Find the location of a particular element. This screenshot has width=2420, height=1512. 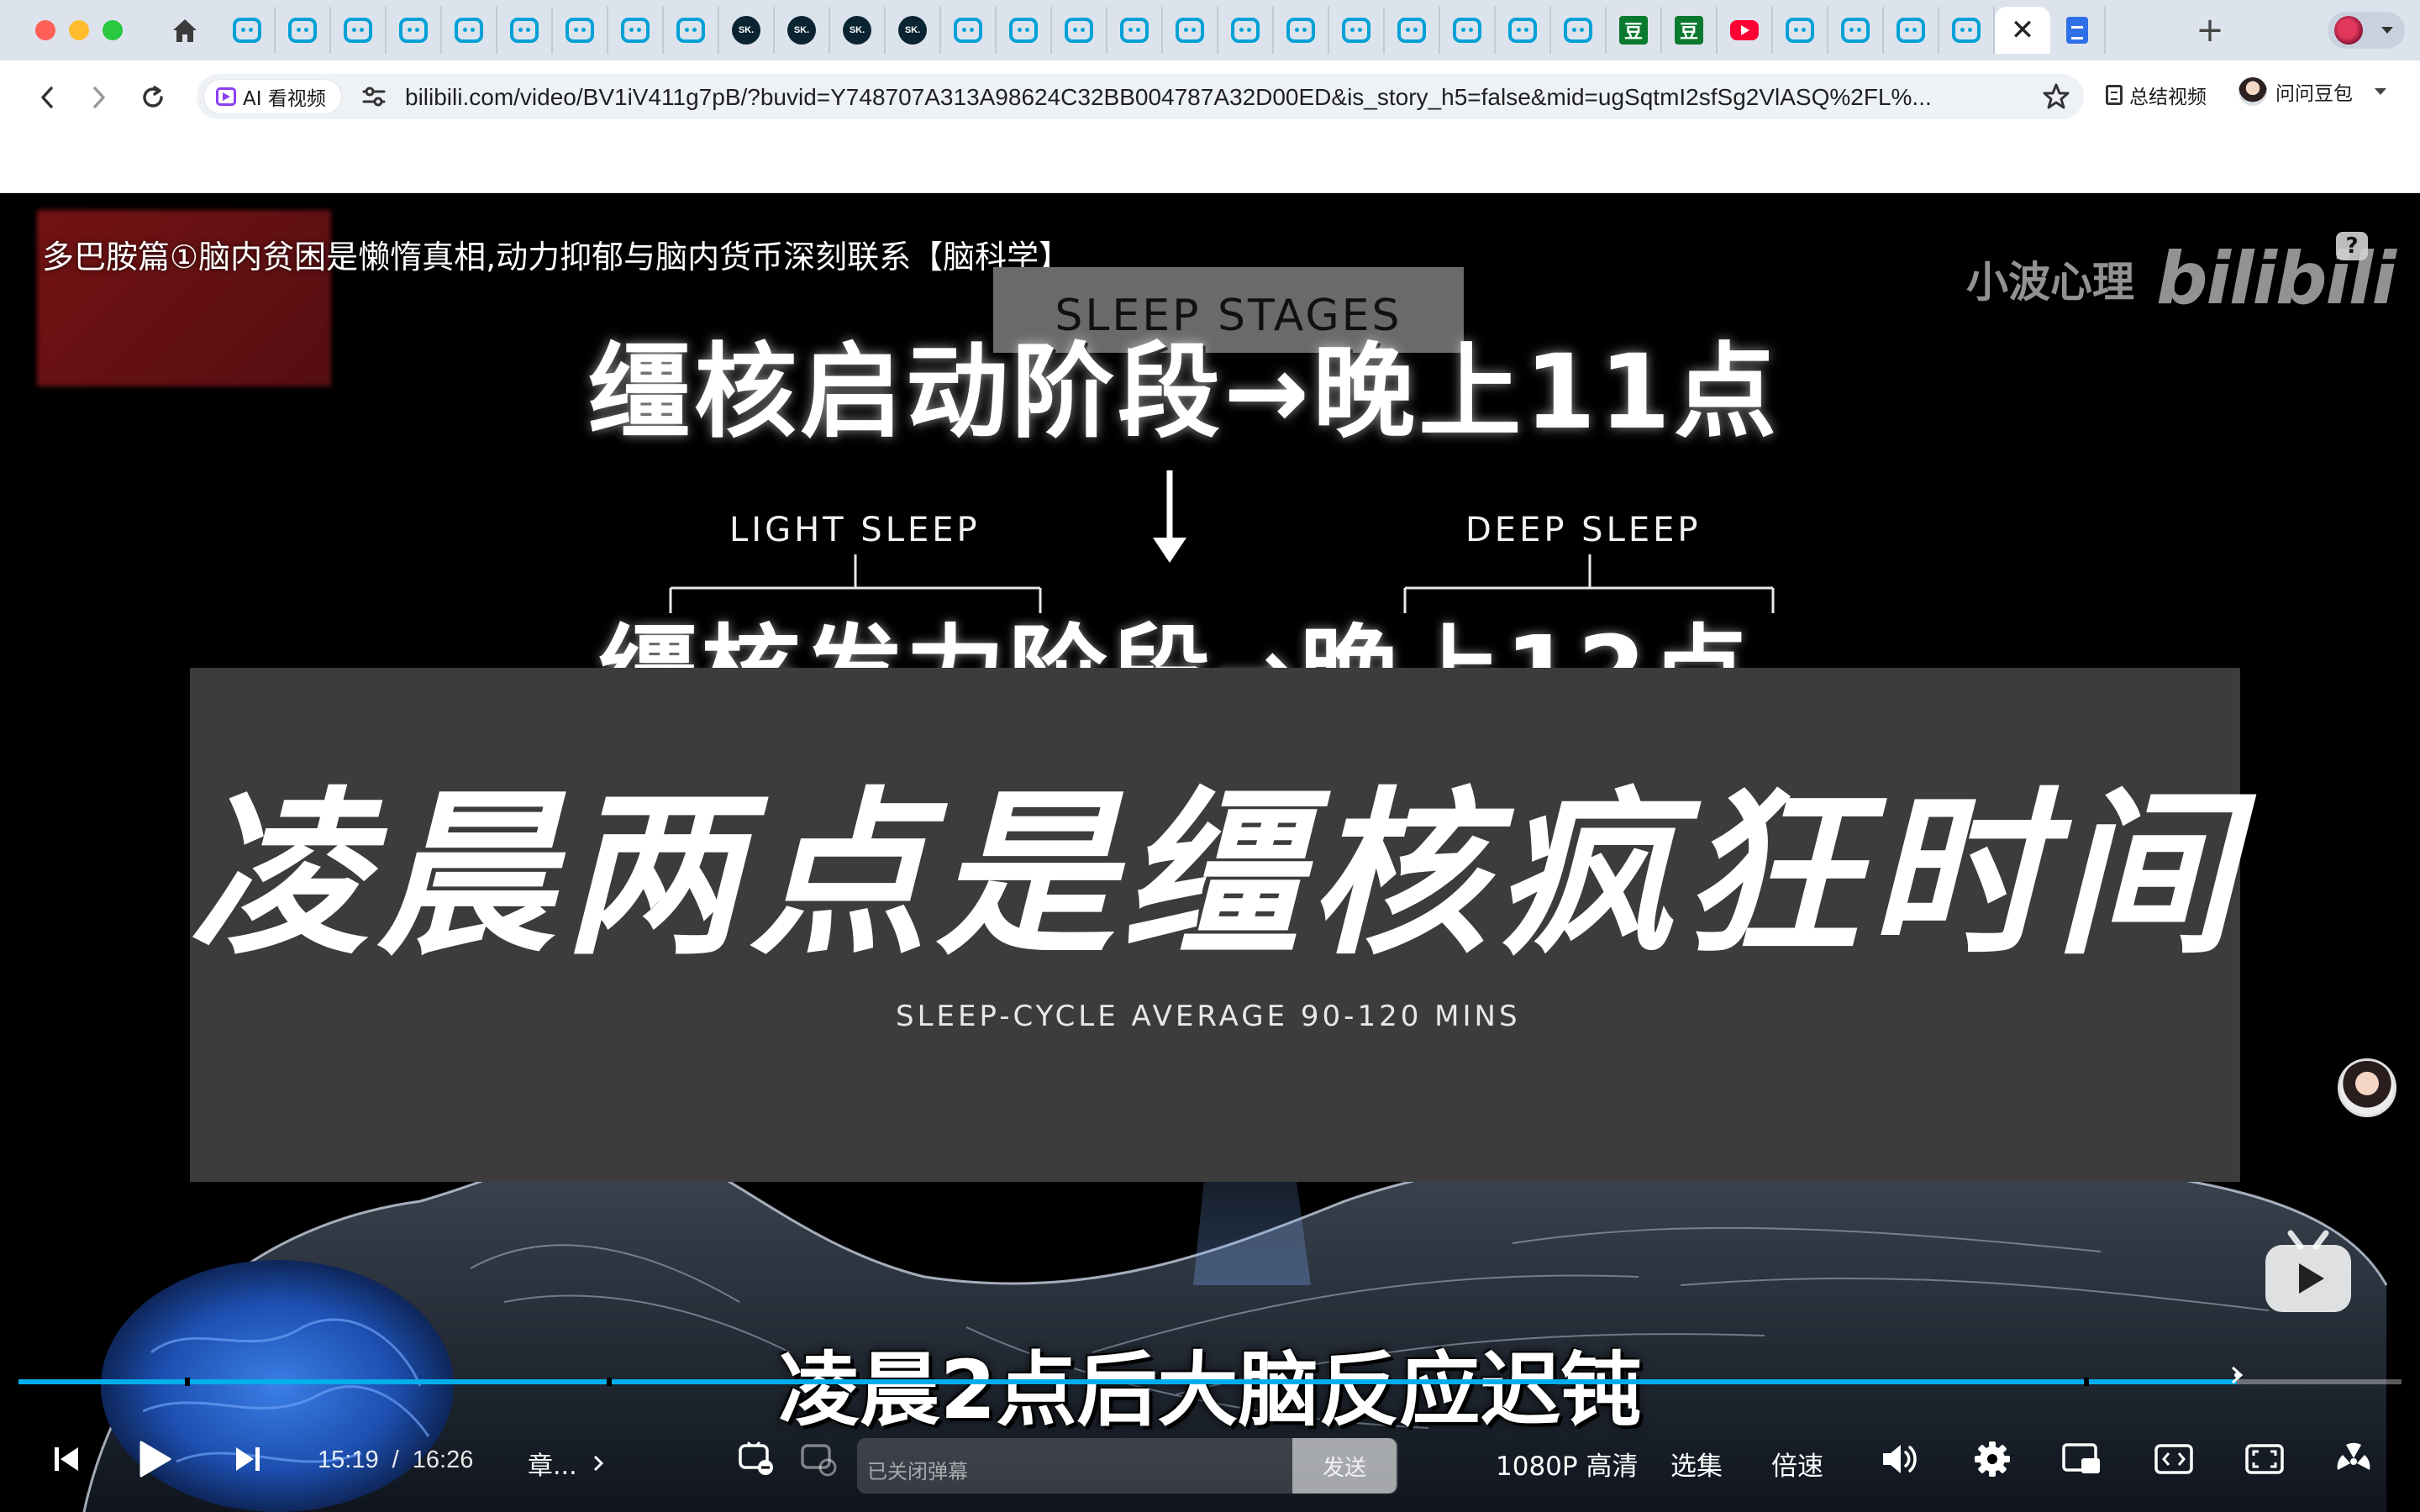

next-button is located at coordinates (248, 1459).